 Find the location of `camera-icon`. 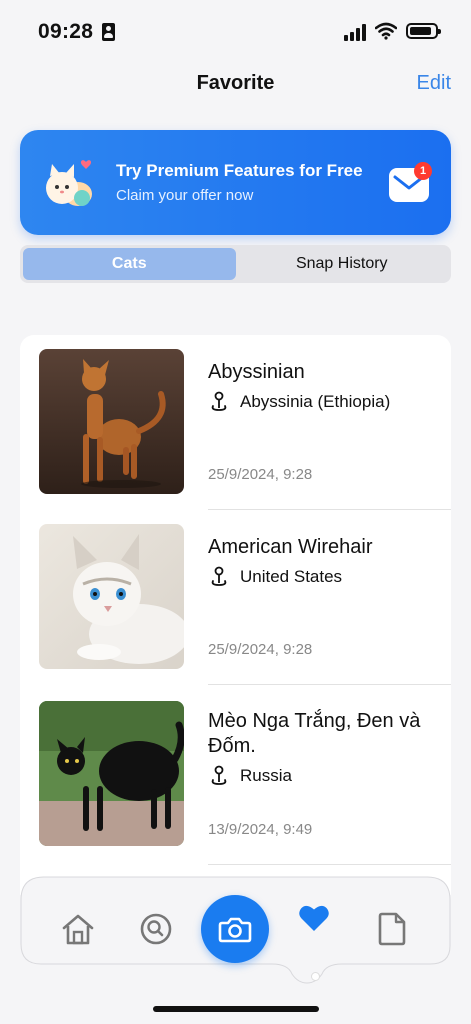

camera-icon is located at coordinates (235, 930).